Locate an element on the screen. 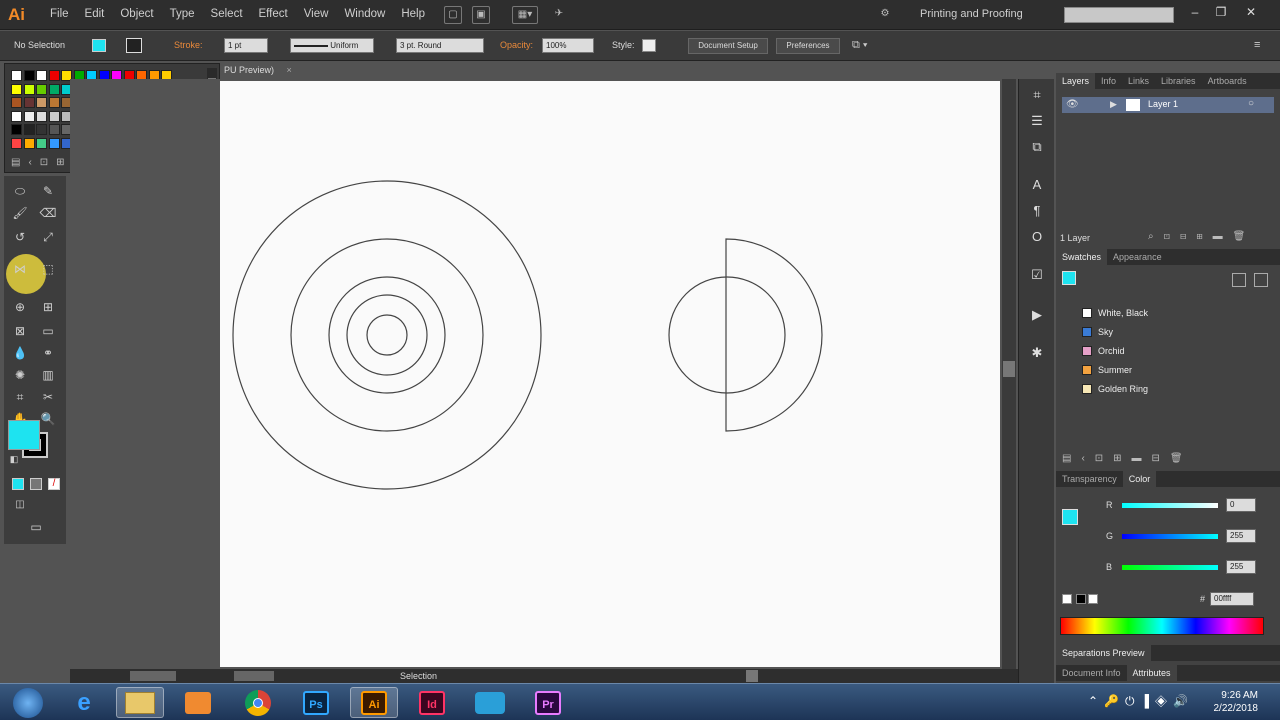 This screenshot has width=1280, height=720. layer-row: 👁 ▶ Layer 1 ○ is located at coordinates (1168, 105).